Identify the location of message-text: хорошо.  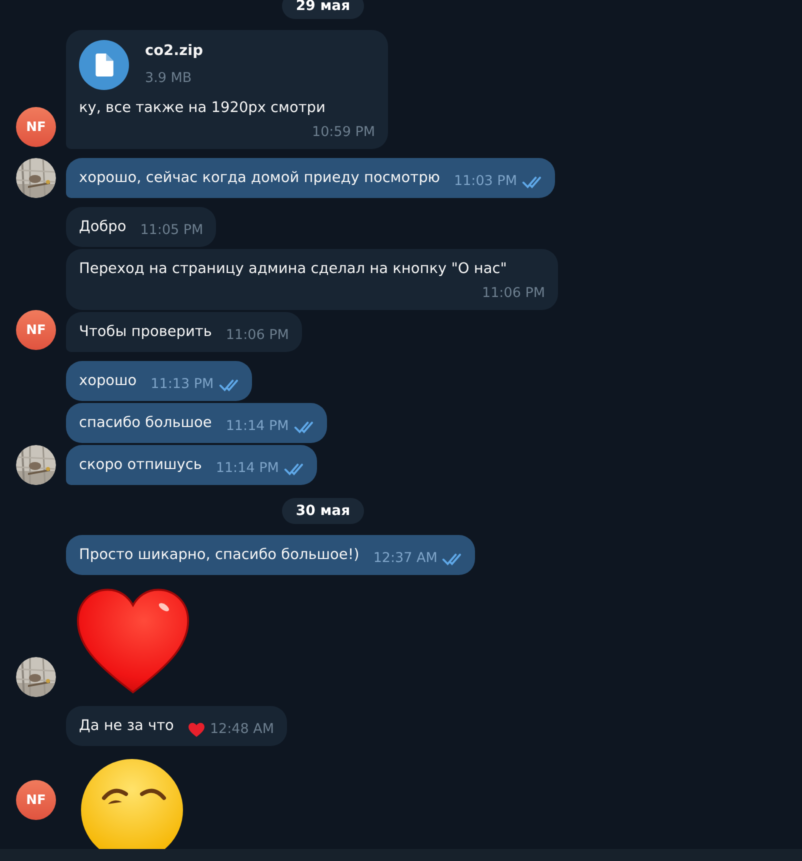
(108, 381).